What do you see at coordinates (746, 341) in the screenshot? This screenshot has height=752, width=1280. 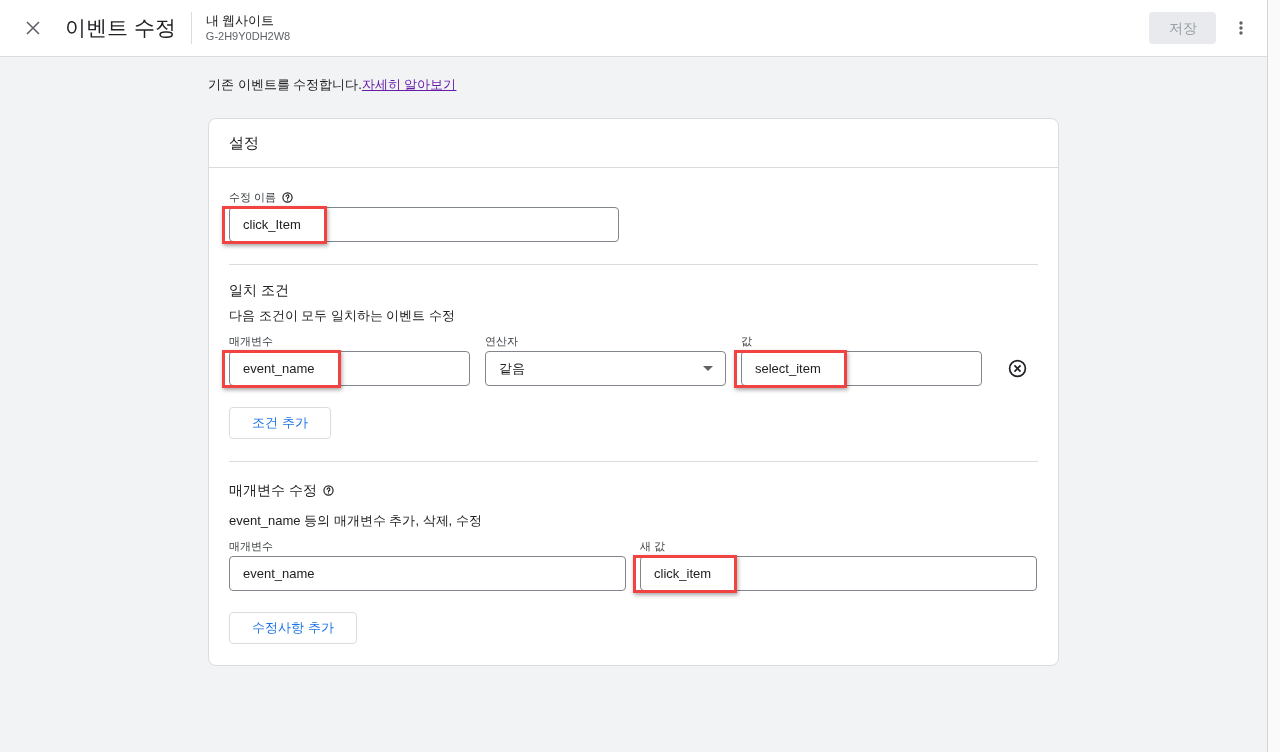 I see `field-label: 값` at bounding box center [746, 341].